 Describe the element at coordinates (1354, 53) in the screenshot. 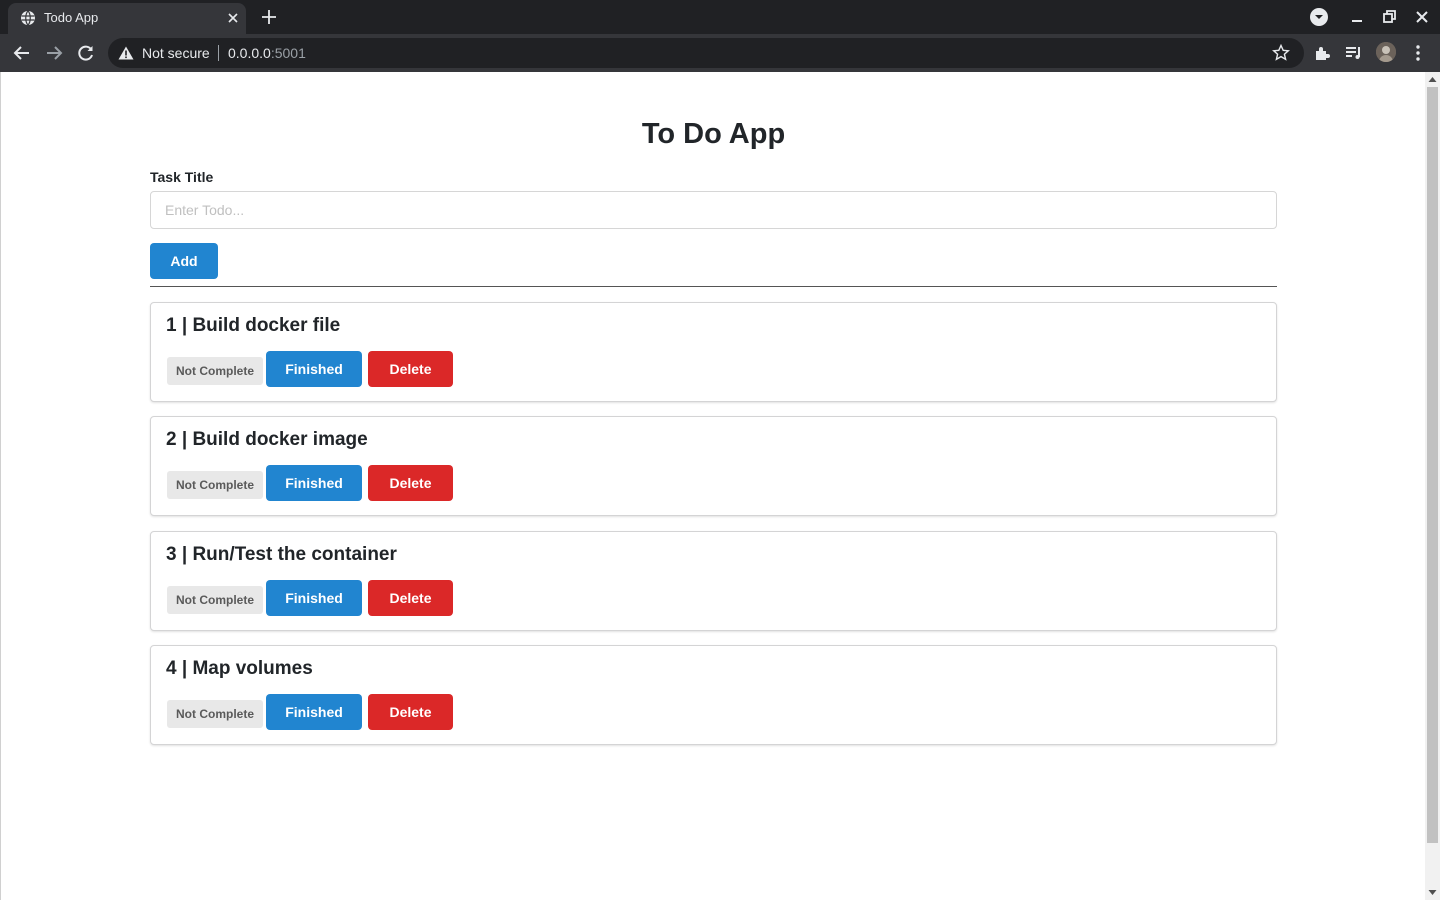

I see `media-queue-icon` at that location.